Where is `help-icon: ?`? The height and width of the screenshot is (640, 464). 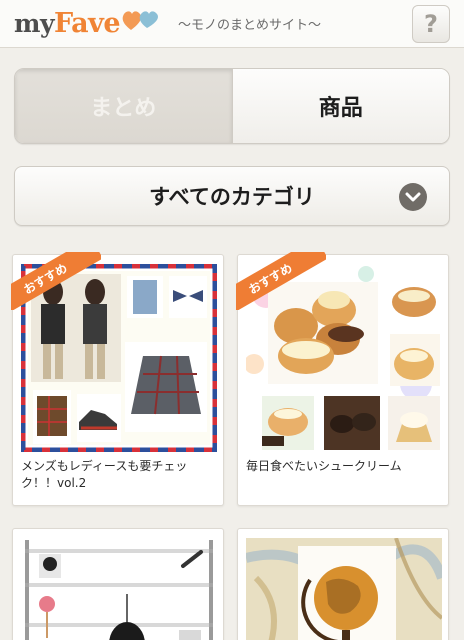
help-icon: ? is located at coordinates (431, 24).